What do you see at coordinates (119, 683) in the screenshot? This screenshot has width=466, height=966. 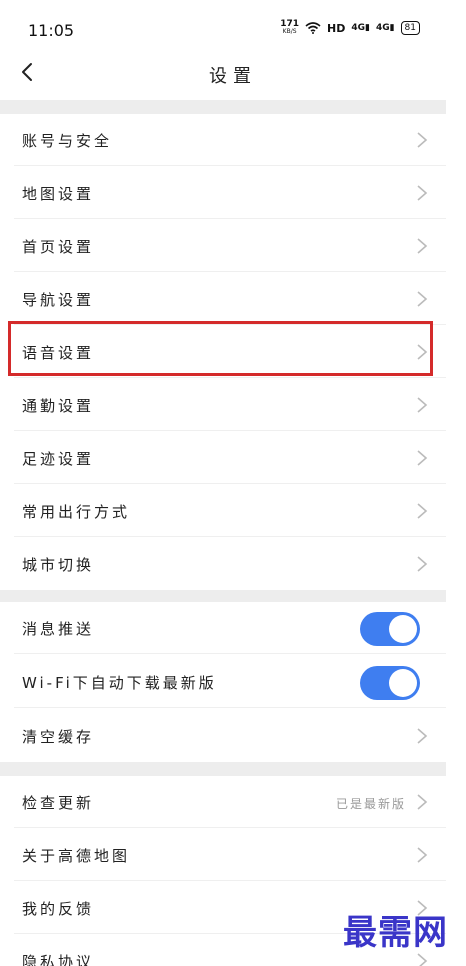 I see `item-label: Wi-Fi下自动下载最新版` at bounding box center [119, 683].